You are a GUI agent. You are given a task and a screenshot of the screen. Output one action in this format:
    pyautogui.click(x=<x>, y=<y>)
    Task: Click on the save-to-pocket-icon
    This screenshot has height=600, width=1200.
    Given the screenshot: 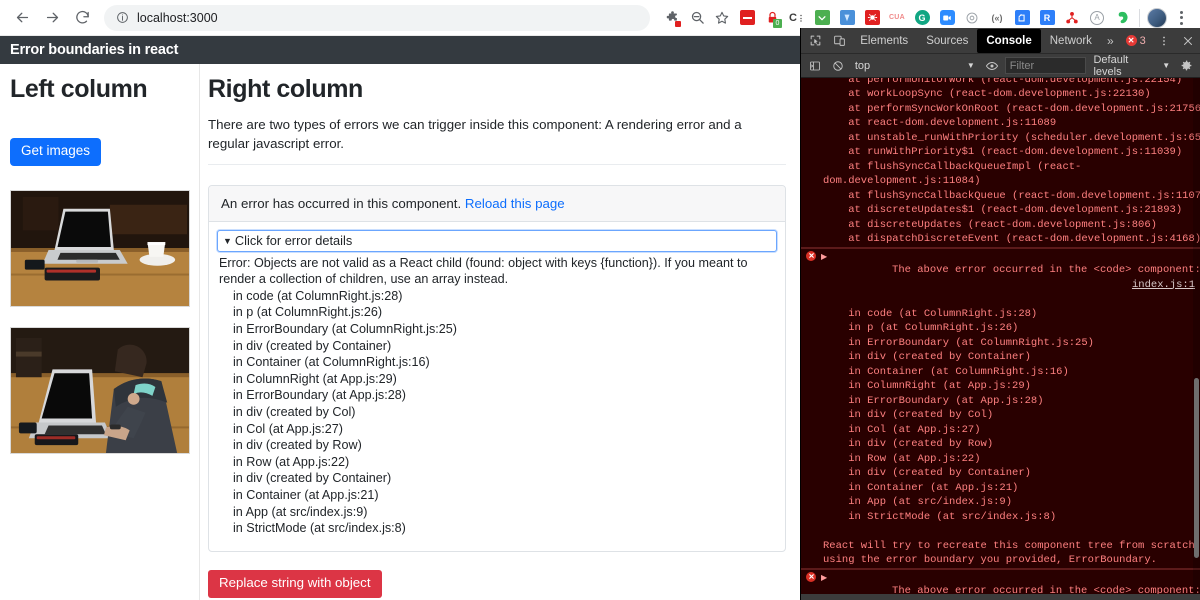 What is the action you would take?
    pyautogui.click(x=822, y=18)
    